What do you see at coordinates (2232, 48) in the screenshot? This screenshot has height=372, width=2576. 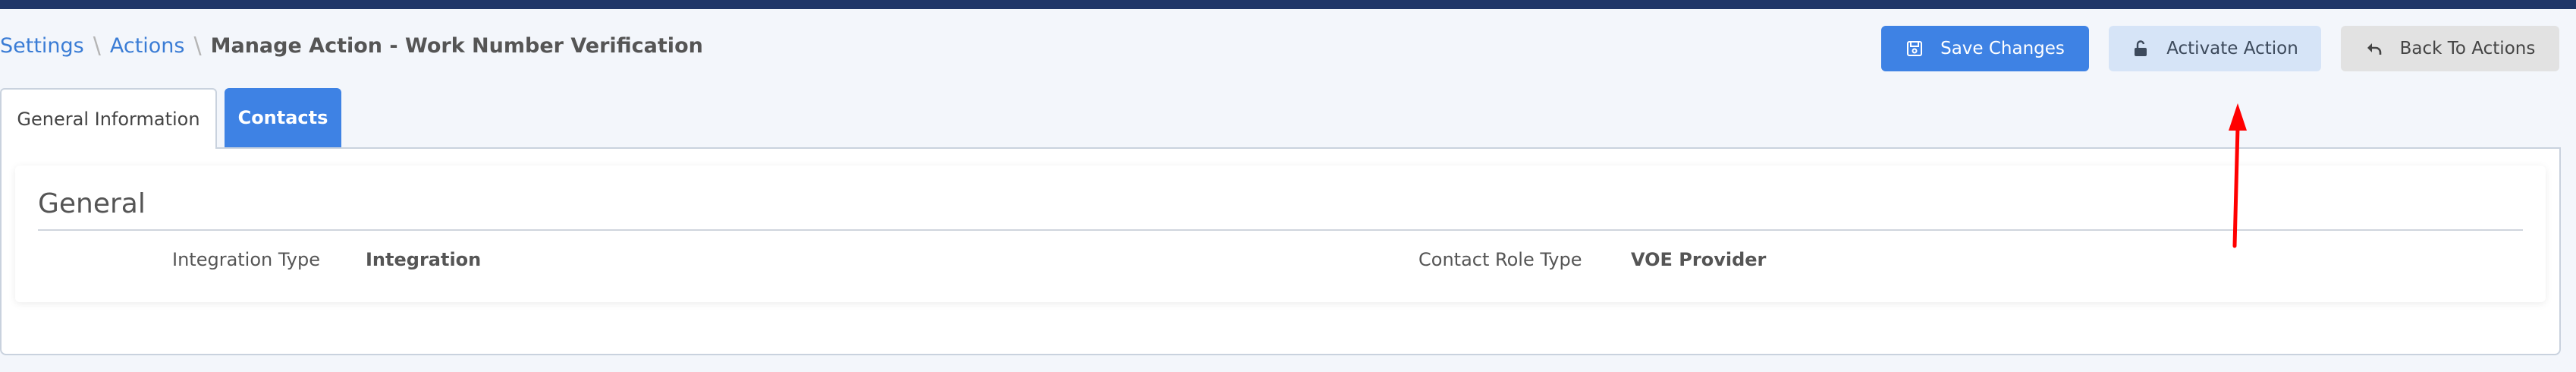 I see `activate-action-label: Activate Action` at bounding box center [2232, 48].